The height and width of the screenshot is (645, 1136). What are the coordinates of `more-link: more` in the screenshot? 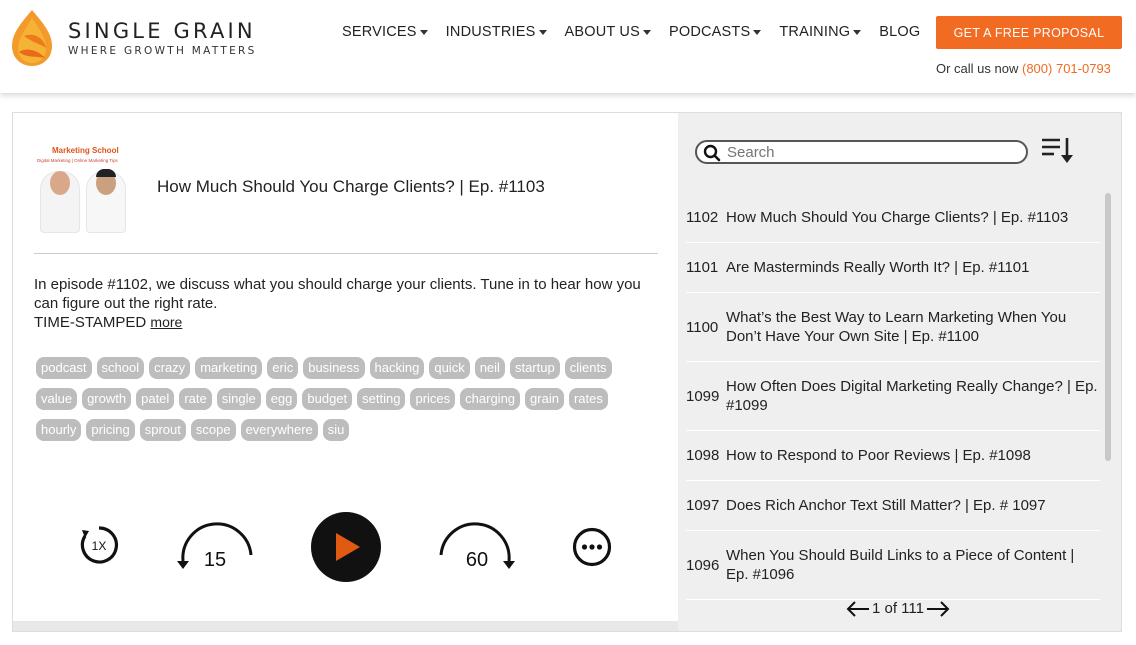 It's located at (166, 322).